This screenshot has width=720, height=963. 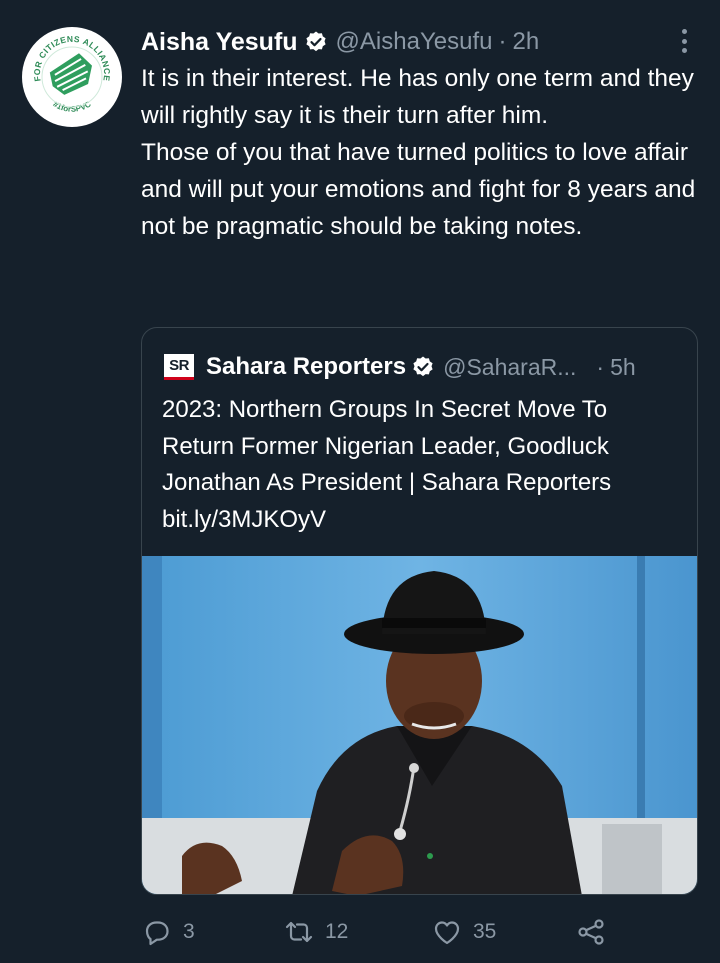 What do you see at coordinates (306, 366) in the screenshot?
I see `quoted-author-name: Sahara Reporters` at bounding box center [306, 366].